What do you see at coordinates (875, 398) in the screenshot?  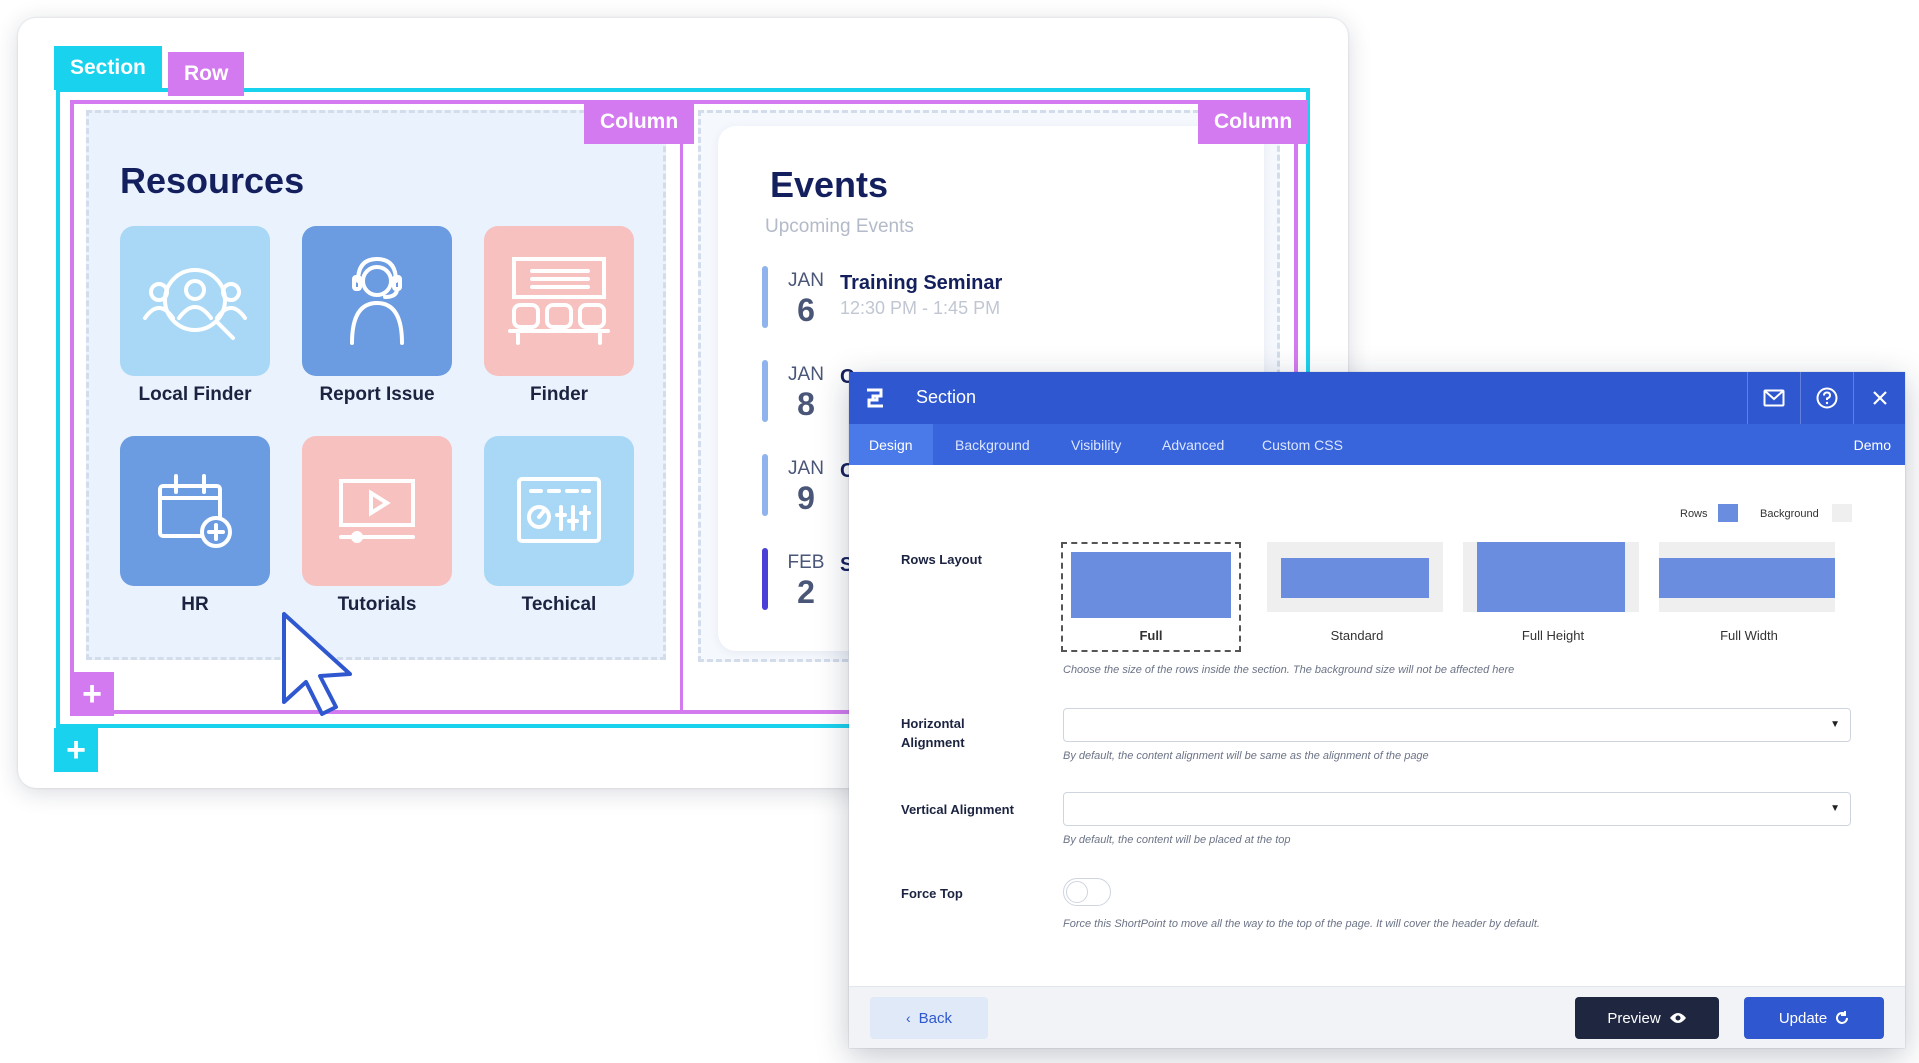 I see `shortpoint-logo-icon` at bounding box center [875, 398].